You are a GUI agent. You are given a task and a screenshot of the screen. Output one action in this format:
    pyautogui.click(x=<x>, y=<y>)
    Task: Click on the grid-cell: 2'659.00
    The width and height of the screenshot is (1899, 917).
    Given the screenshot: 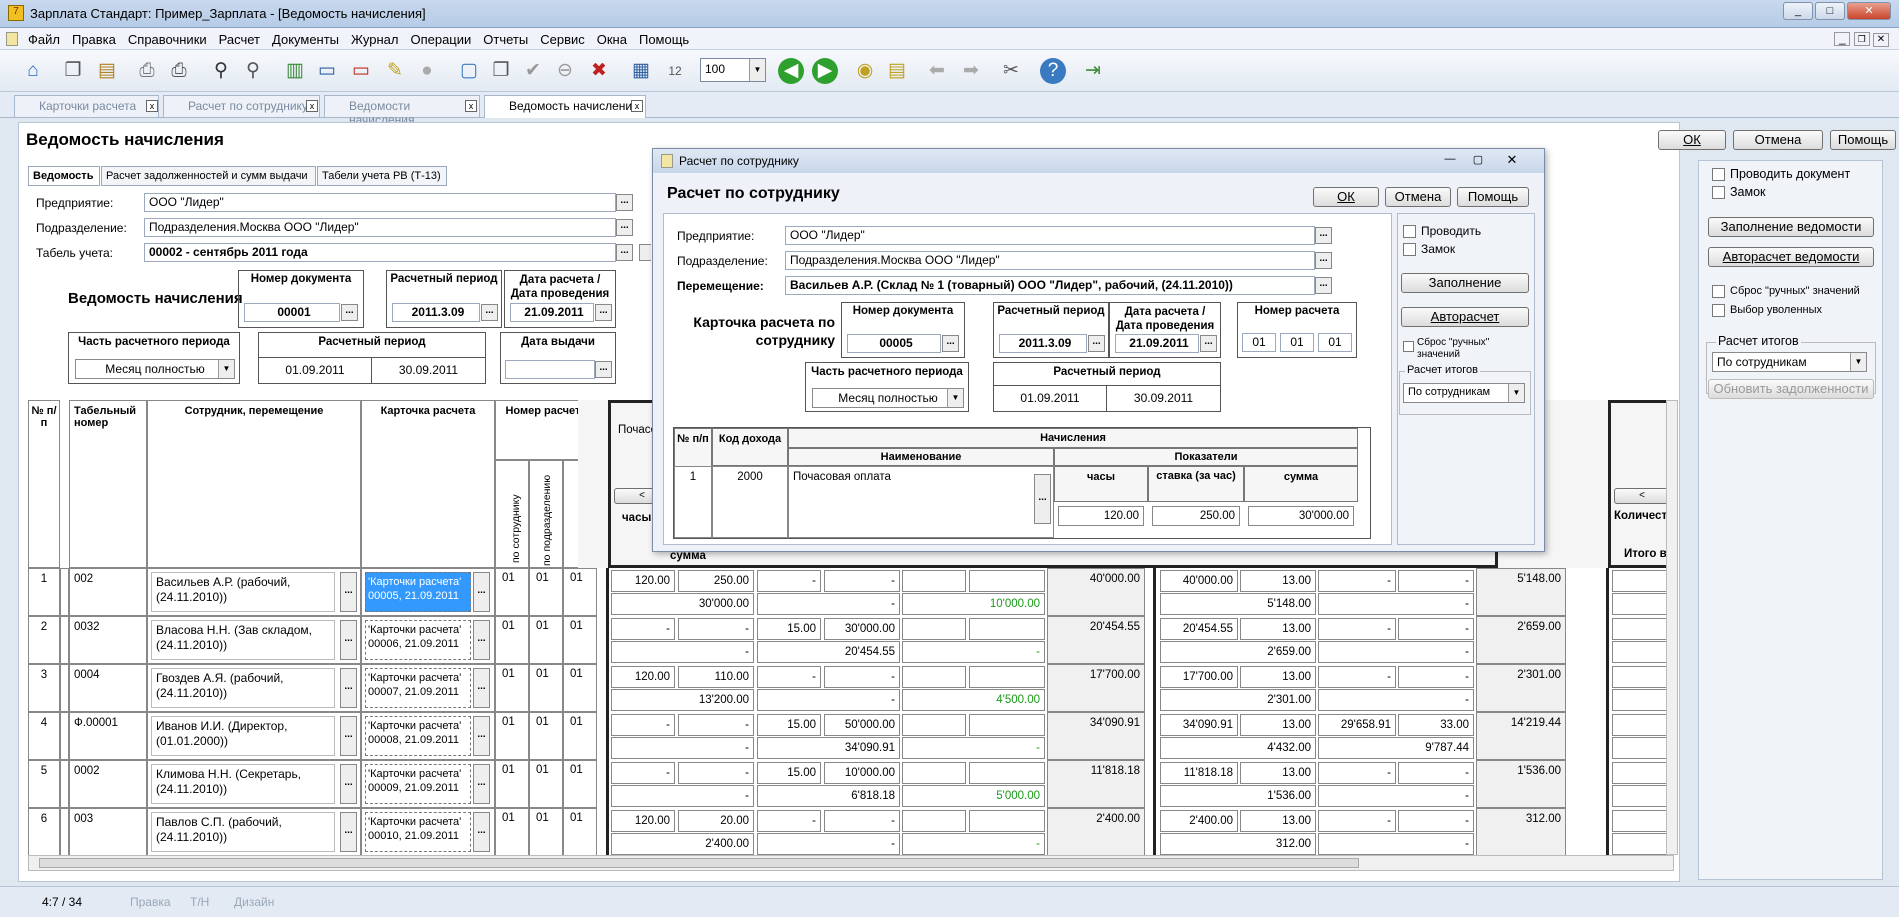 What is the action you would take?
    pyautogui.click(x=1521, y=640)
    